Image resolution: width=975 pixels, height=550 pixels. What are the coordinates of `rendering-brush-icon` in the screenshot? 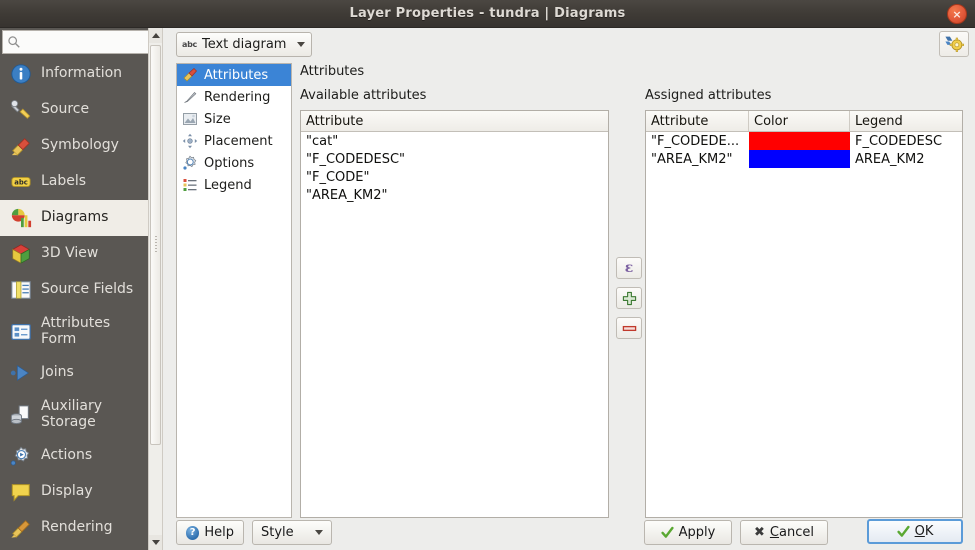 It's located at (190, 97).